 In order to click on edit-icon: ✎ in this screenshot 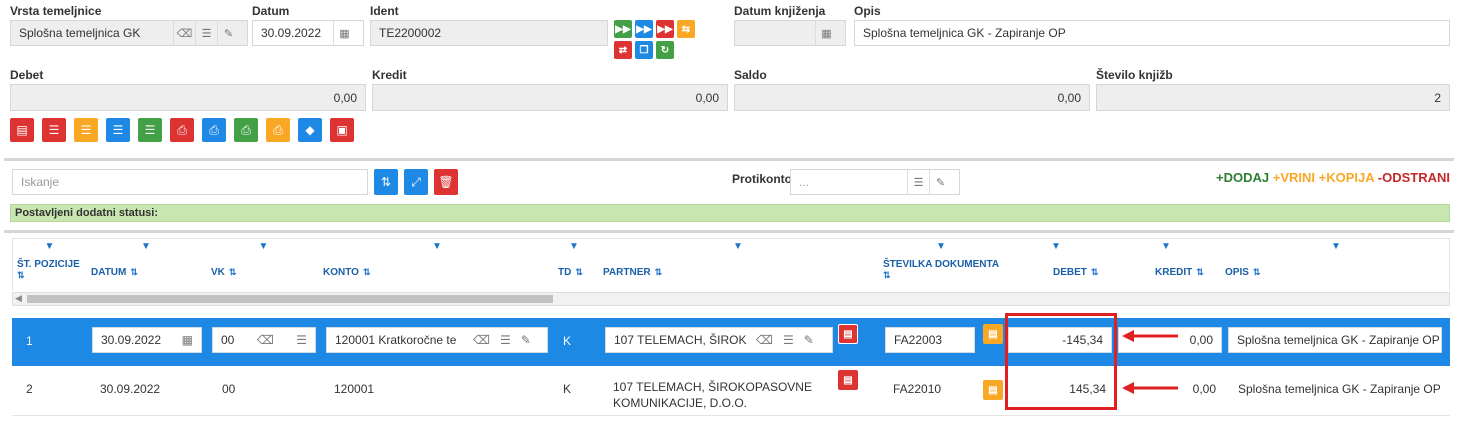, I will do `click(940, 182)`.